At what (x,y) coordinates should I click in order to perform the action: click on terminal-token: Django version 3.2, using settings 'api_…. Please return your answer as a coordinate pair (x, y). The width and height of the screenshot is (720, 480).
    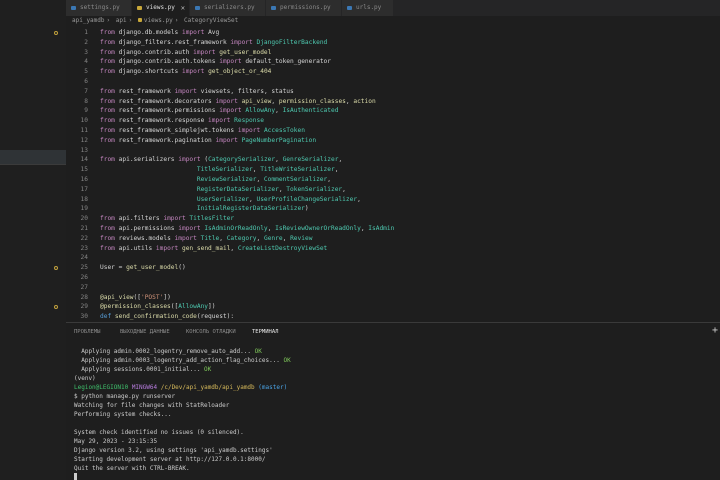
    Looking at the image, I should click on (173, 450).